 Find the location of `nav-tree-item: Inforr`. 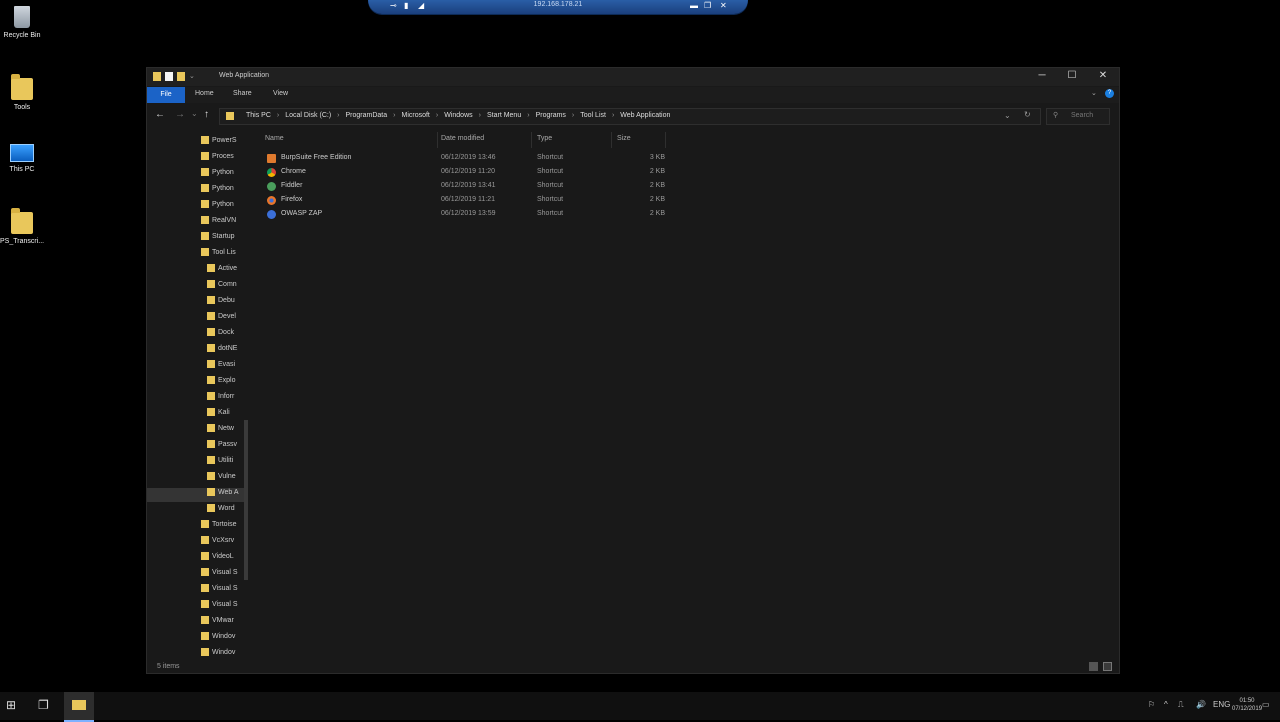

nav-tree-item: Inforr is located at coordinates (220, 399).